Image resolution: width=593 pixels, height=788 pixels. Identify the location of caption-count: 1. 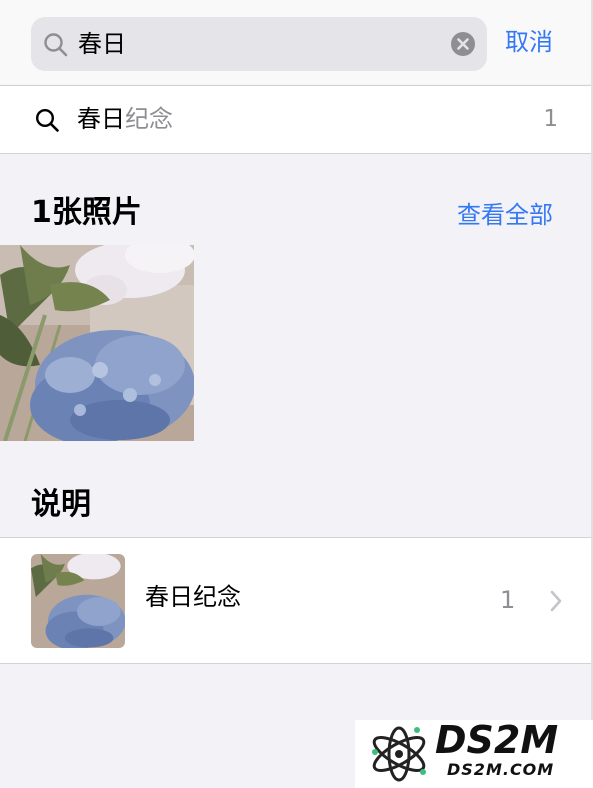
(508, 600).